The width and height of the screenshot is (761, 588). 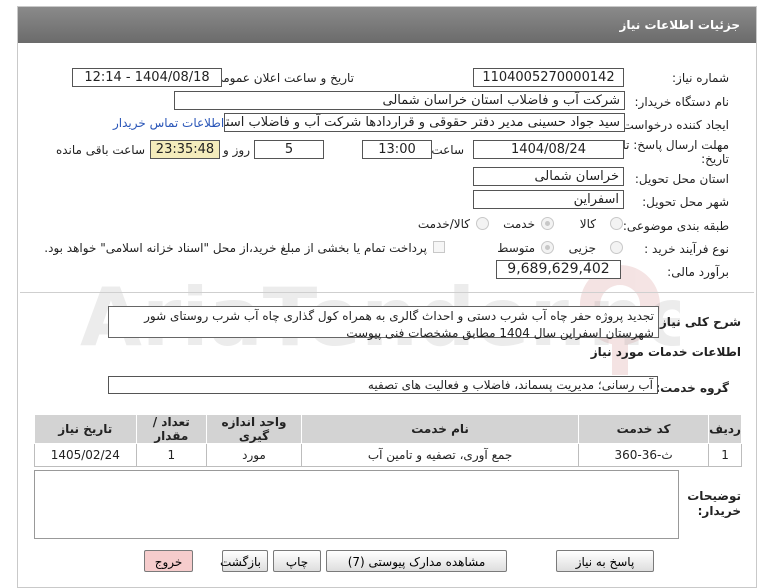 What do you see at coordinates (644, 455) in the screenshot?
I see `cell-service-code: ث-36-360` at bounding box center [644, 455].